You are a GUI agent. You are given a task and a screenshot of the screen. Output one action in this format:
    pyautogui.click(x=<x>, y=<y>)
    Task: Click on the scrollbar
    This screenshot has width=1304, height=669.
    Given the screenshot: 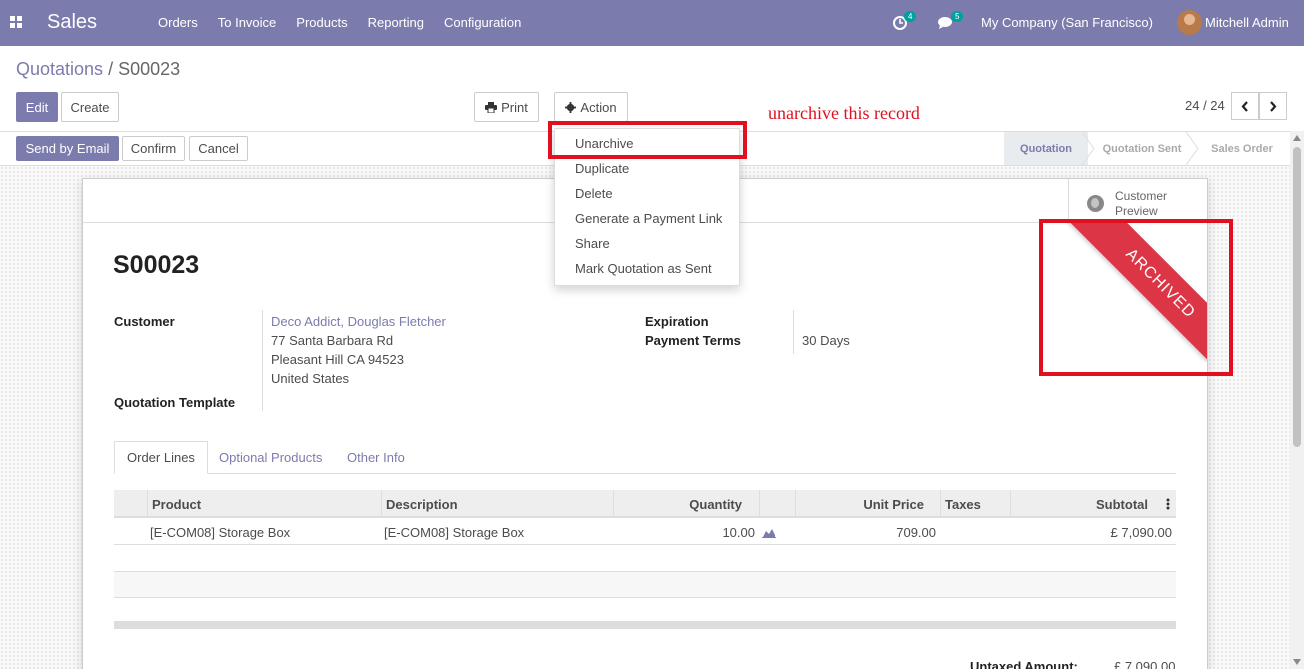 What is the action you would take?
    pyautogui.click(x=1297, y=400)
    